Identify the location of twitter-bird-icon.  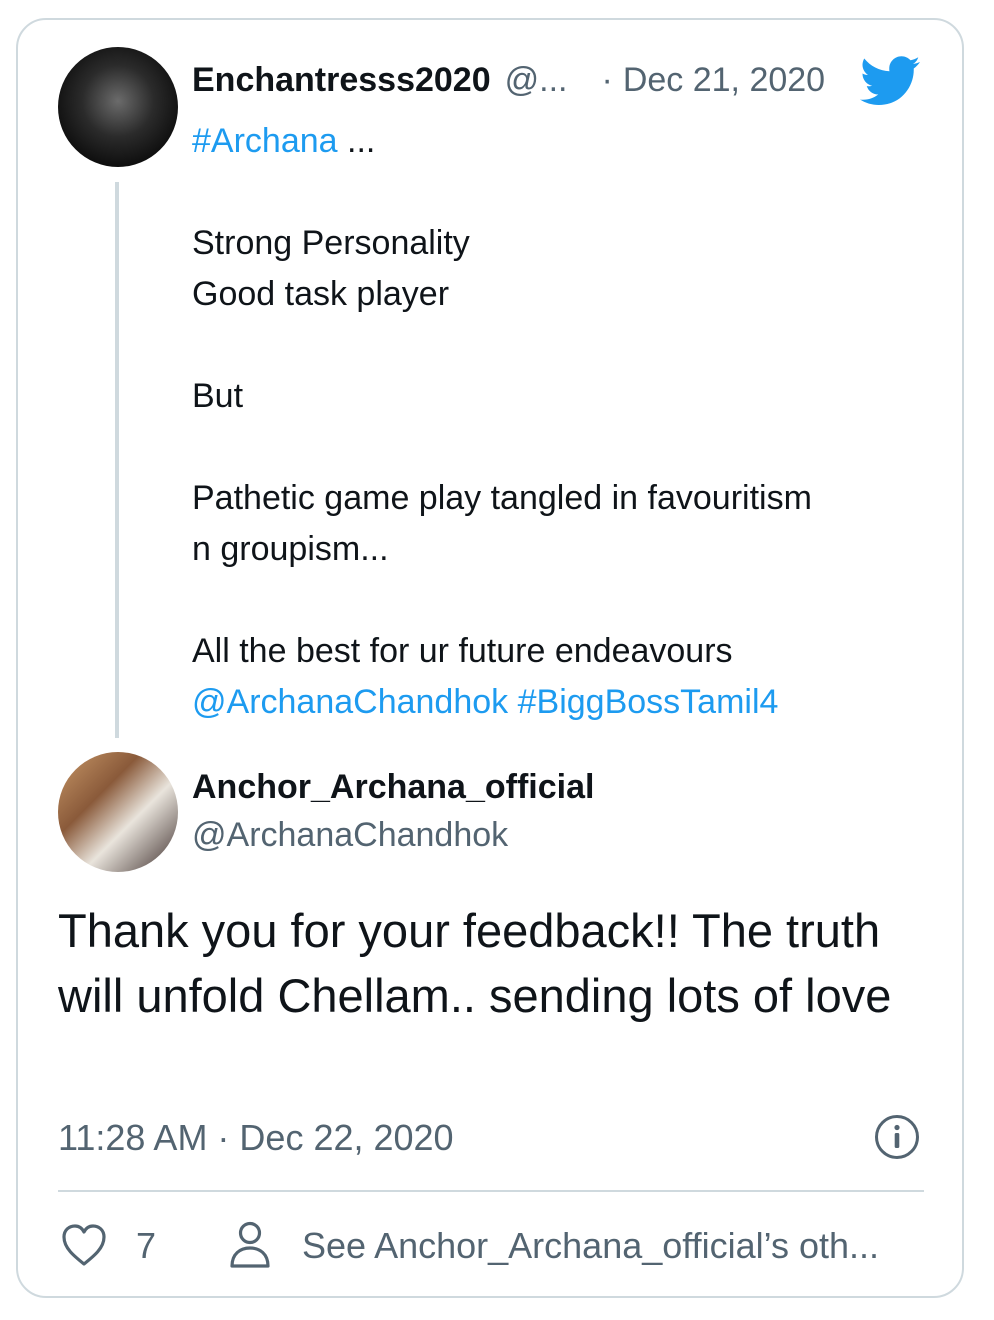
(891, 81).